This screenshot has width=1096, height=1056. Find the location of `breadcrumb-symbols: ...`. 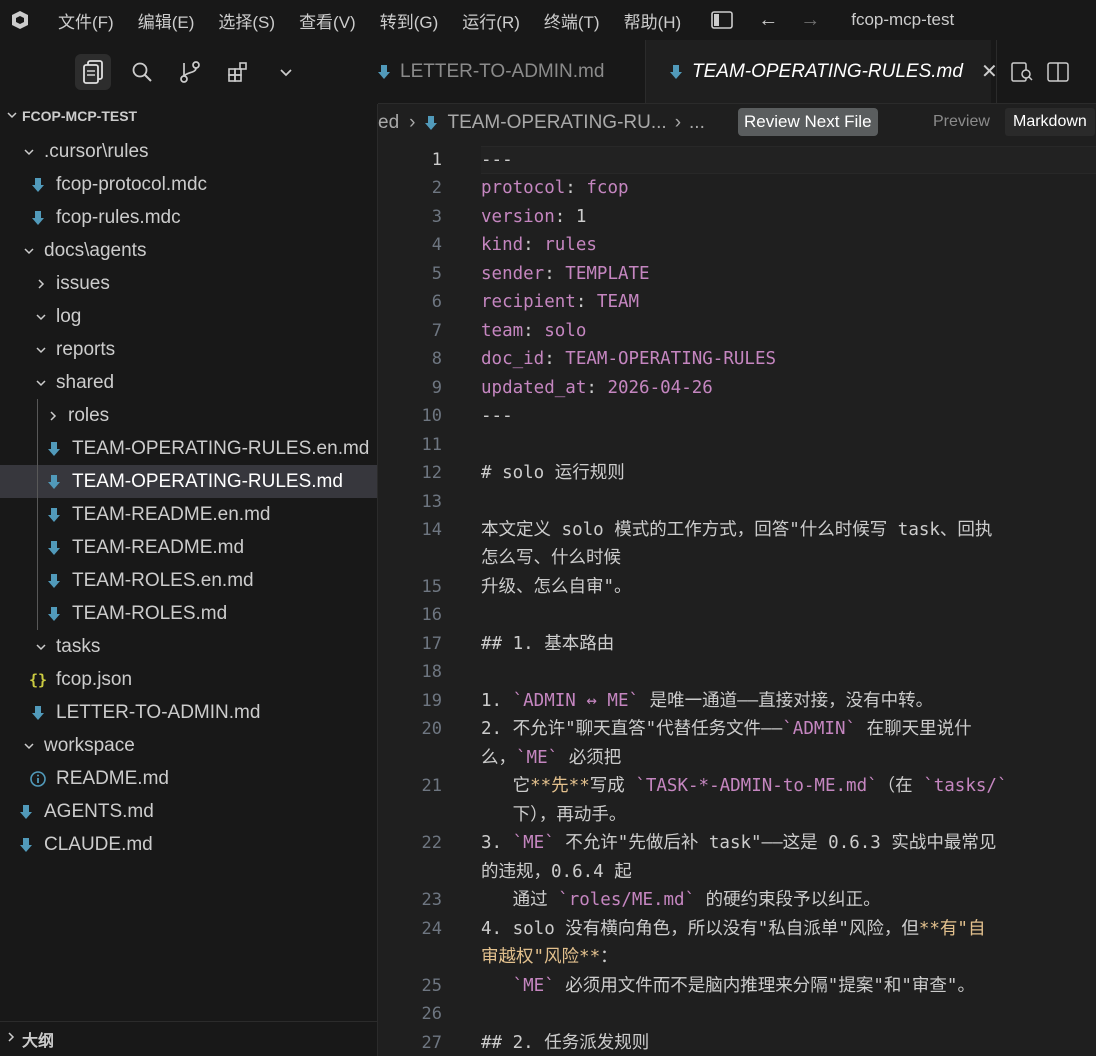

breadcrumb-symbols: ... is located at coordinates (697, 123).